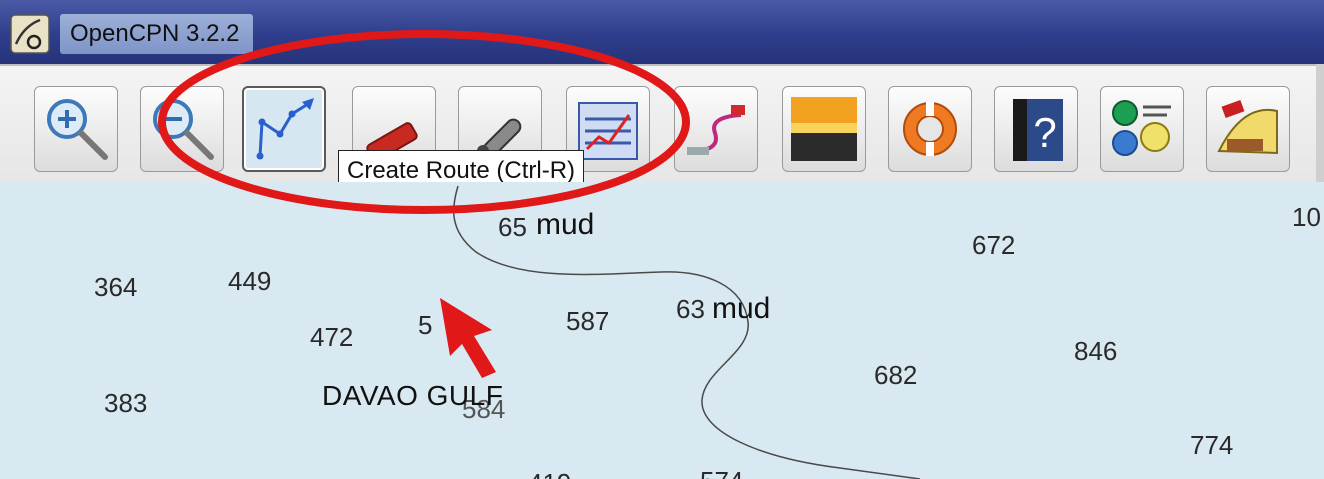 This screenshot has width=1324, height=479. What do you see at coordinates (413, 395) in the screenshot?
I see `area-name-label: DAVAO GULF` at bounding box center [413, 395].